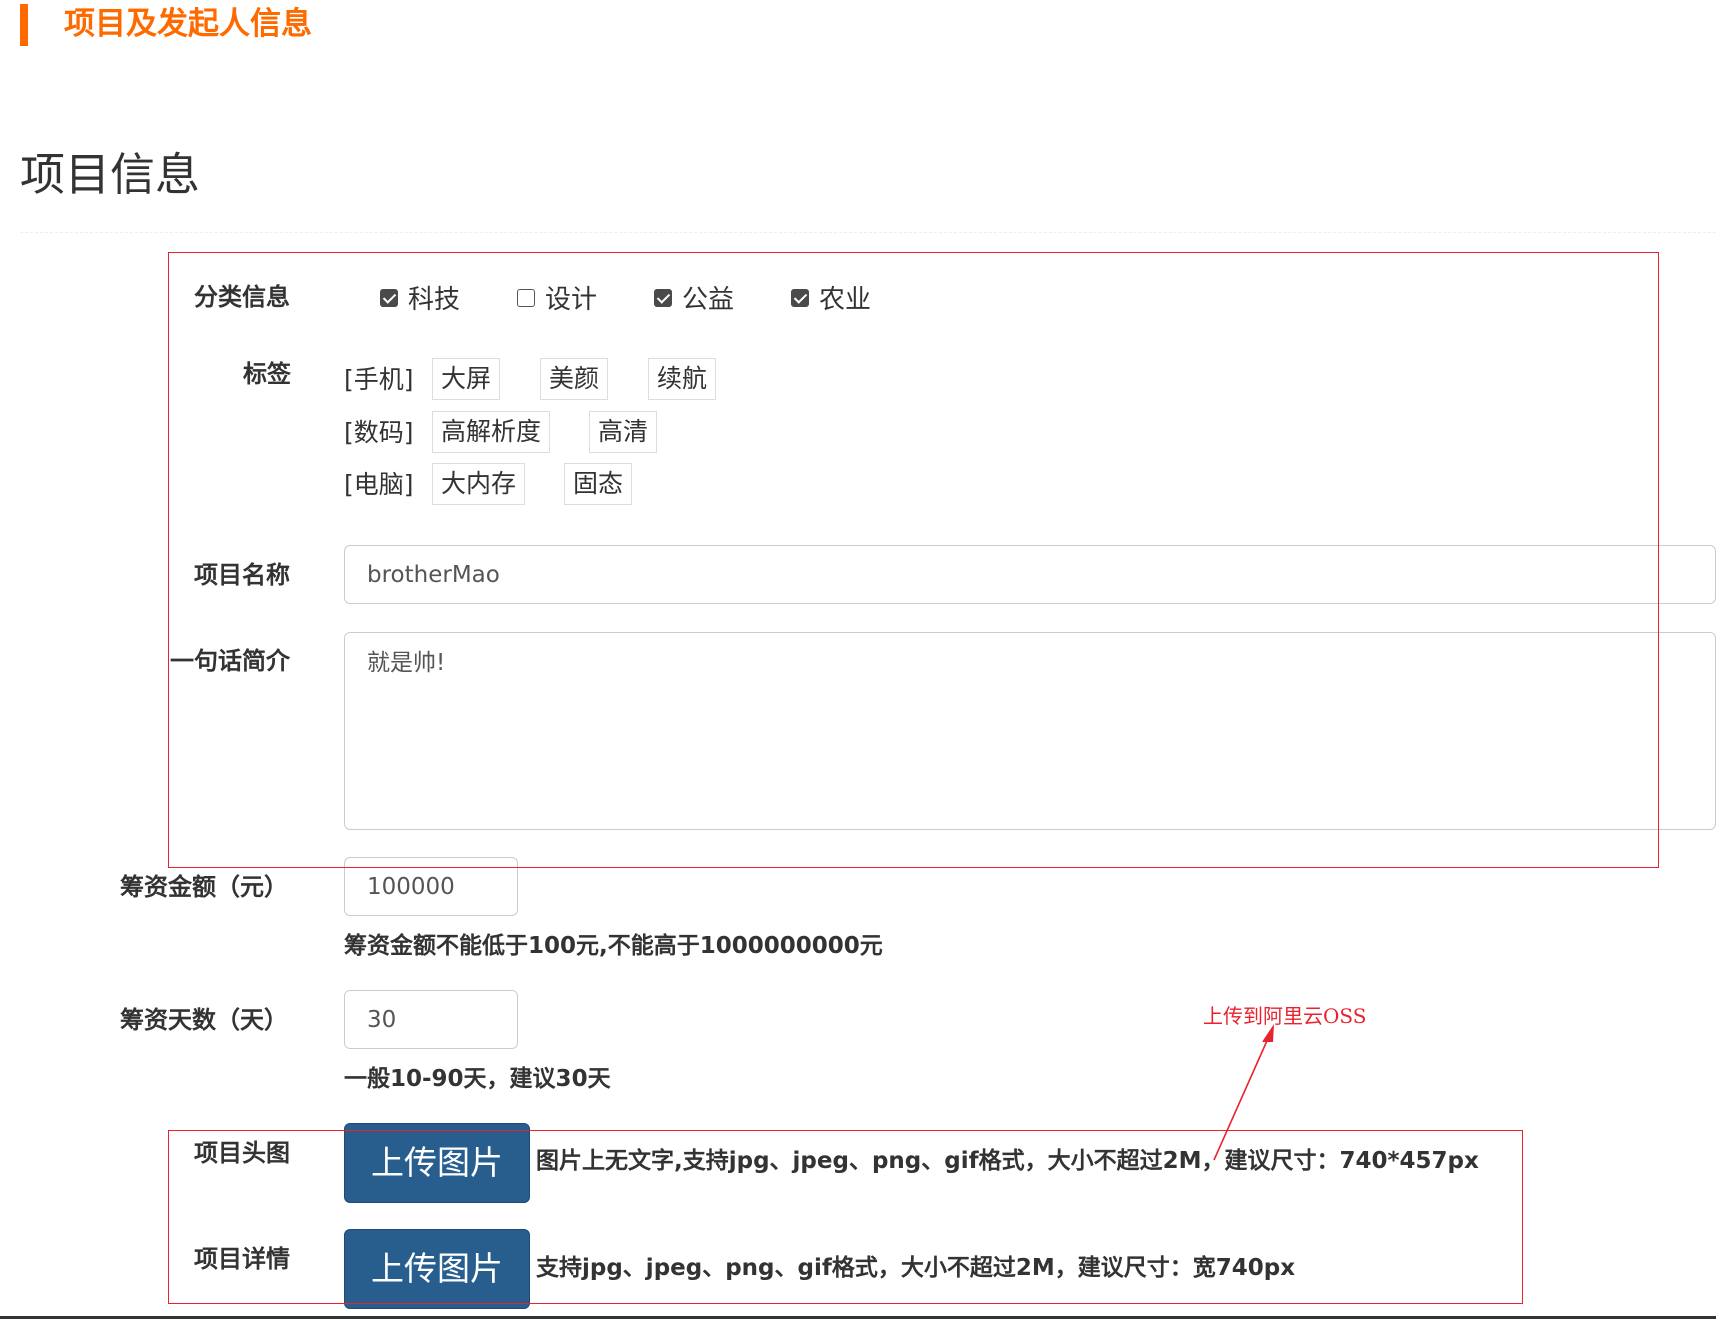  Describe the element at coordinates (204, 887) in the screenshot. I see `funding-amount-label: 筹资金额（元）` at that location.